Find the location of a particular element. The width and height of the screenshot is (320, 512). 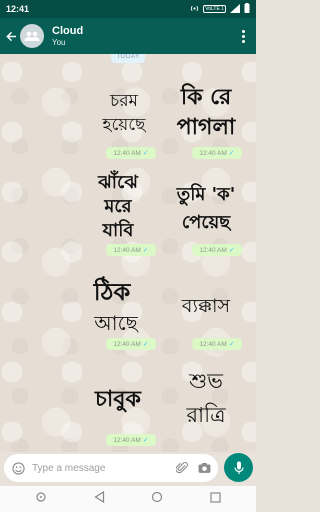

hotspot-icon is located at coordinates (194, 9).